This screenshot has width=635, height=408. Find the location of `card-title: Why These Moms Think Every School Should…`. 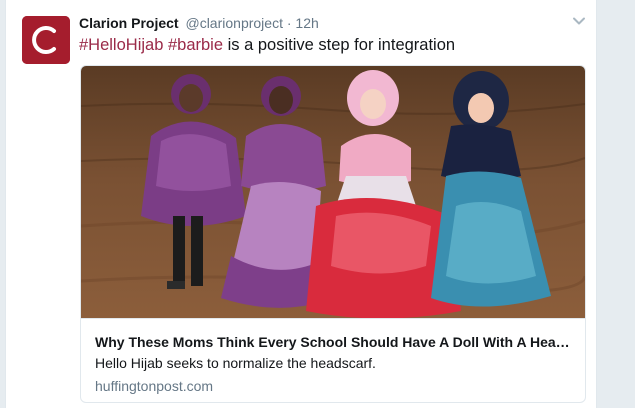

card-title: Why These Moms Think Every School Should… is located at coordinates (335, 342).